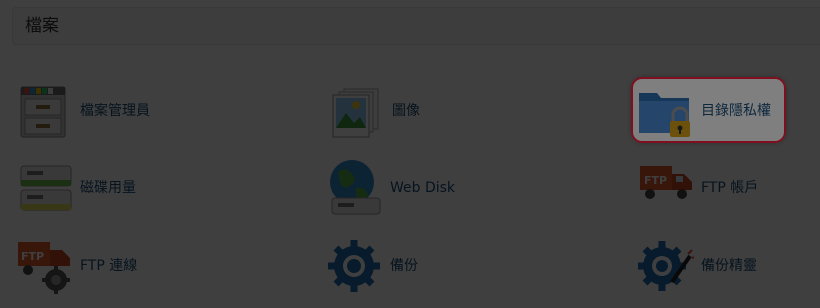 Image resolution: width=820 pixels, height=308 pixels. I want to click on folder-lock-icon, so click(664, 115).